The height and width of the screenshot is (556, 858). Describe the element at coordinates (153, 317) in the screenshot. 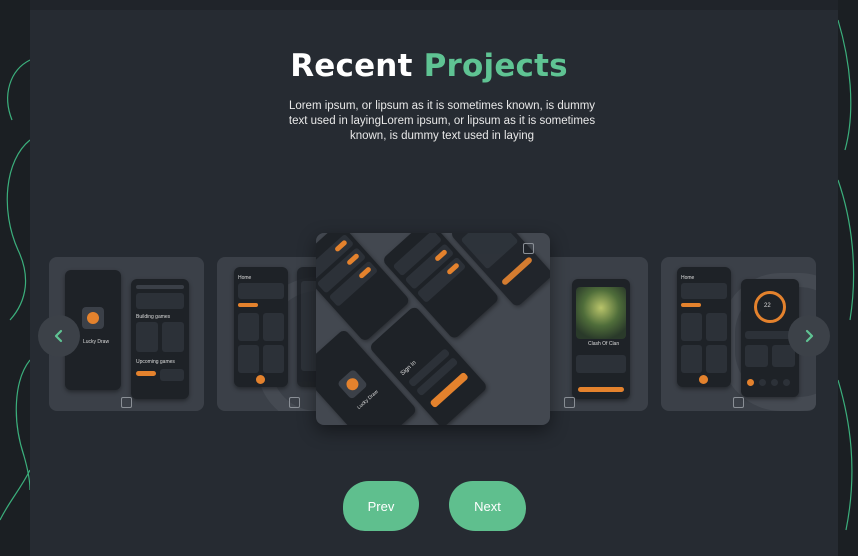

I see `section-label: Building games` at that location.